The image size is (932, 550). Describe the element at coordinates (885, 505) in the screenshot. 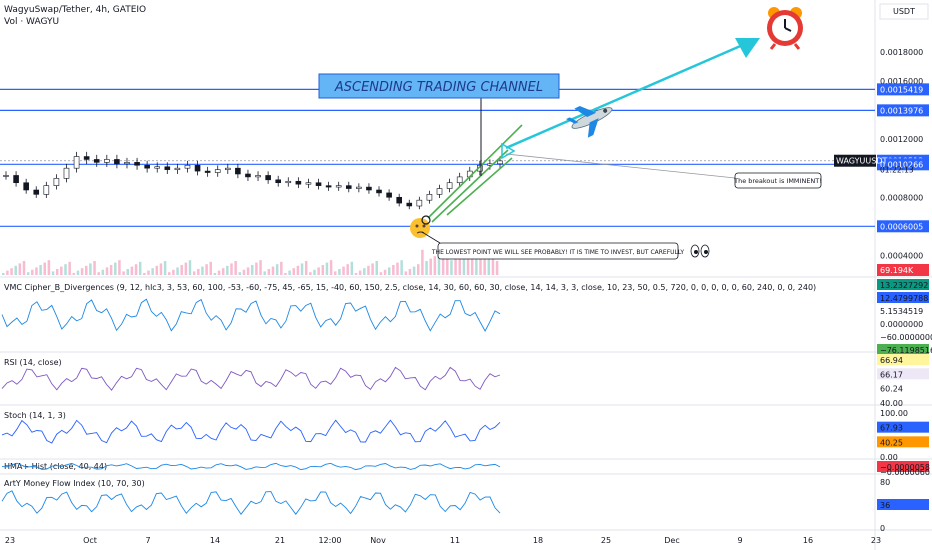

I see `indicator-axis-label: 36` at that location.